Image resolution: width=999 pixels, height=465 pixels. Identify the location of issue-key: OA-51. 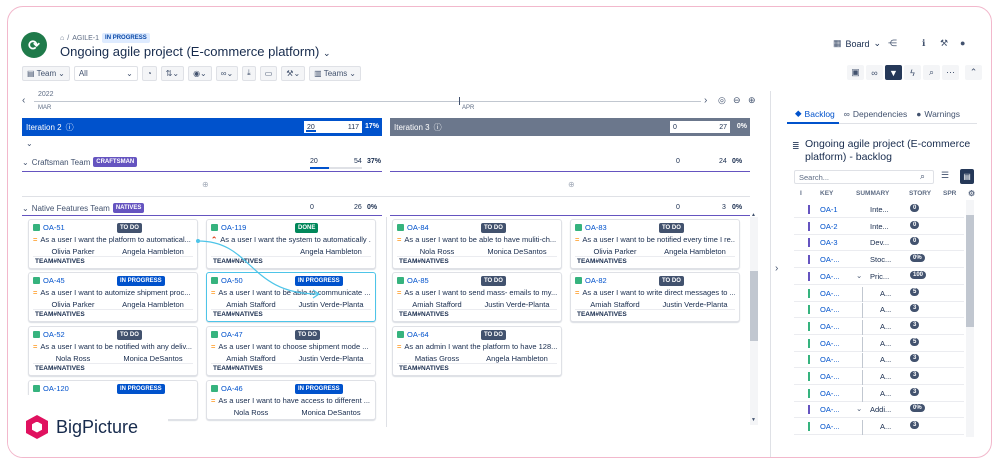
(54, 227).